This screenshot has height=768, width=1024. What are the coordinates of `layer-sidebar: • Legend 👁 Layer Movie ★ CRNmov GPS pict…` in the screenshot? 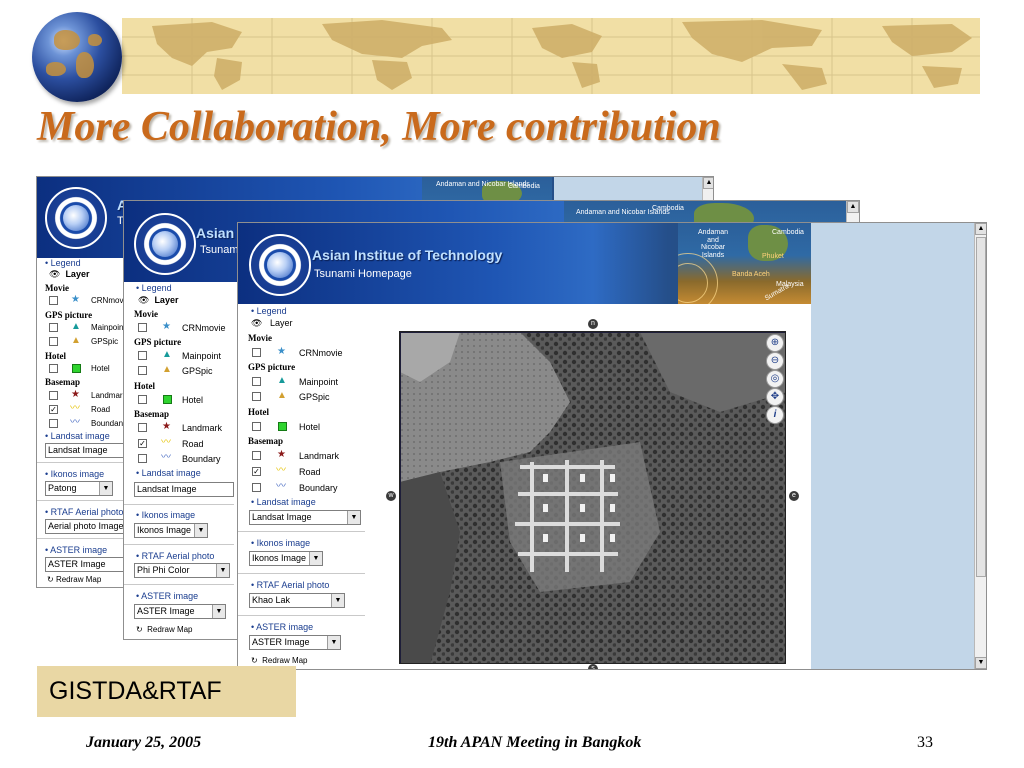 It's located at (84, 422).